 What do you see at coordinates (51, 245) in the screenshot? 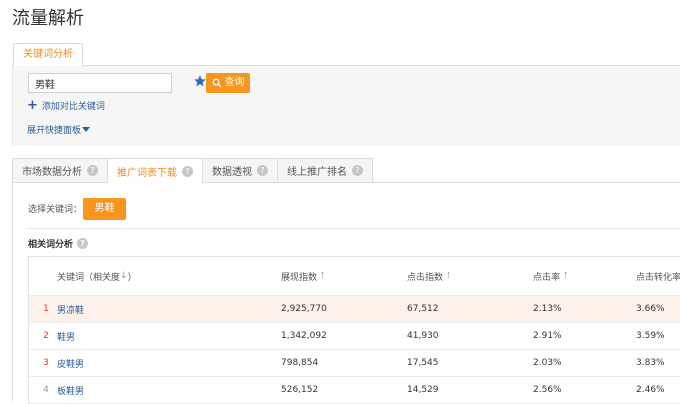
I see `section-title-label: 相关词分析` at bounding box center [51, 245].